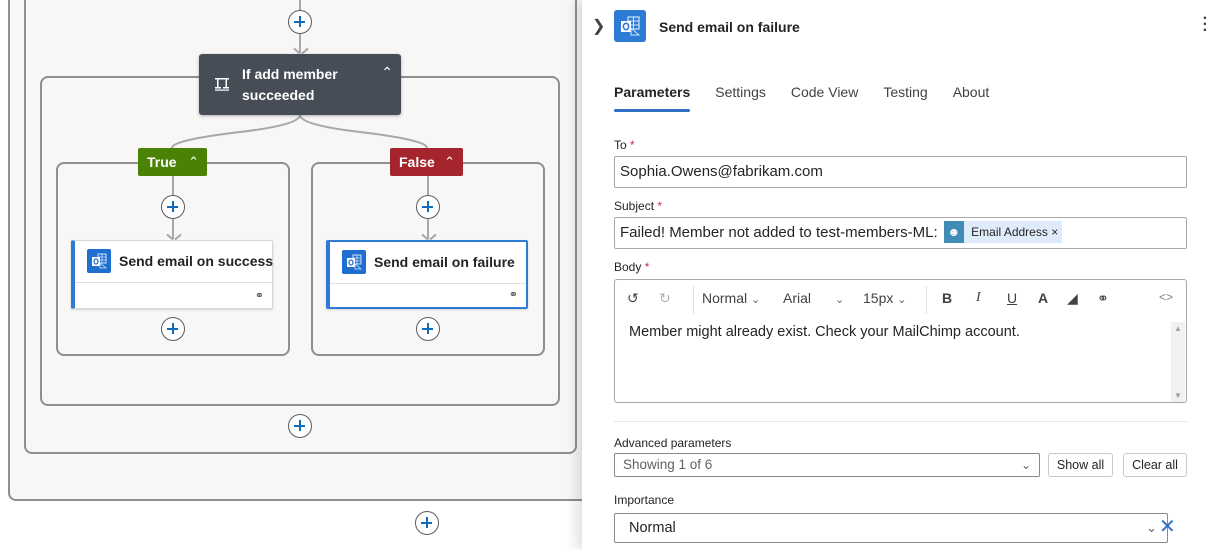  Describe the element at coordinates (300, 22) in the screenshot. I see `add-step-button` at that location.